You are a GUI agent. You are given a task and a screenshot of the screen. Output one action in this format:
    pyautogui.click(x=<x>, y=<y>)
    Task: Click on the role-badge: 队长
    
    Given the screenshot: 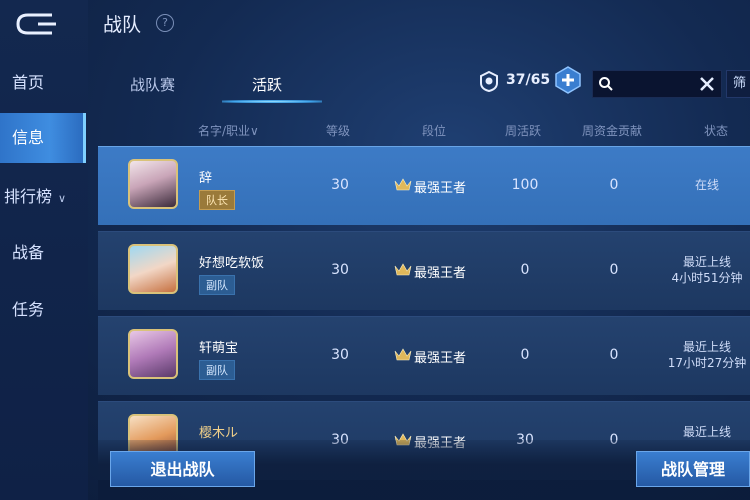 What is the action you would take?
    pyautogui.click(x=217, y=200)
    